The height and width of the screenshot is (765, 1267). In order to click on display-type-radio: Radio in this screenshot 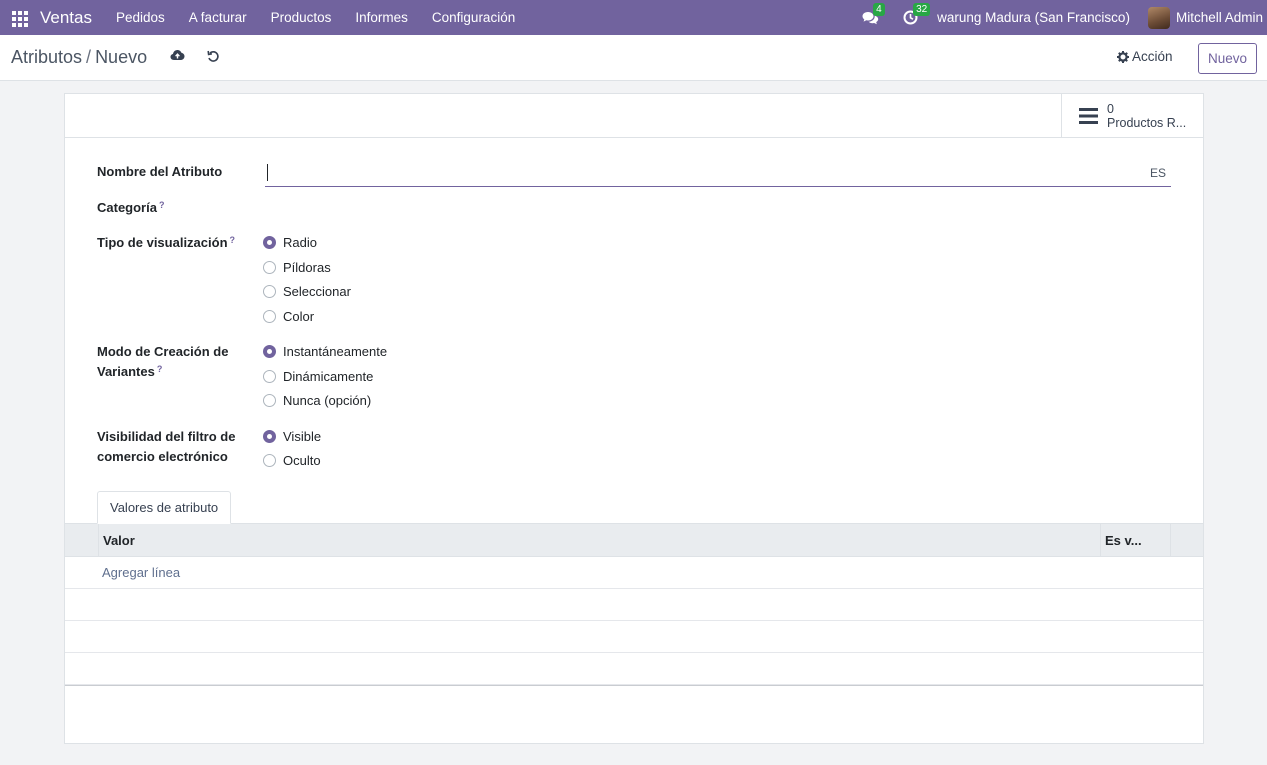, I will do `click(290, 242)`.